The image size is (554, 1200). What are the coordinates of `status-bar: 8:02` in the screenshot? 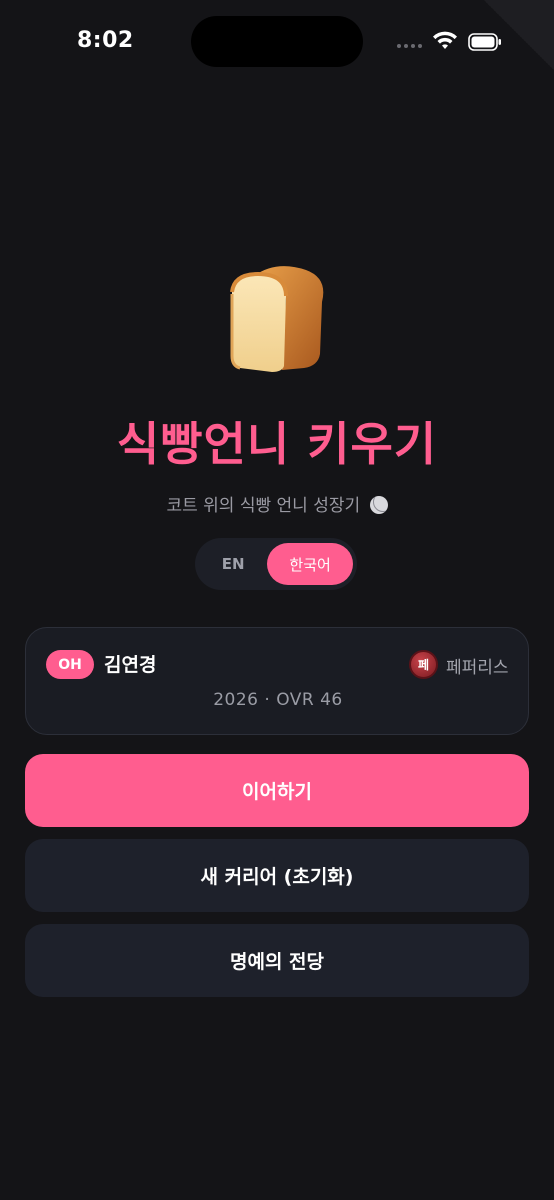 It's located at (277, 45).